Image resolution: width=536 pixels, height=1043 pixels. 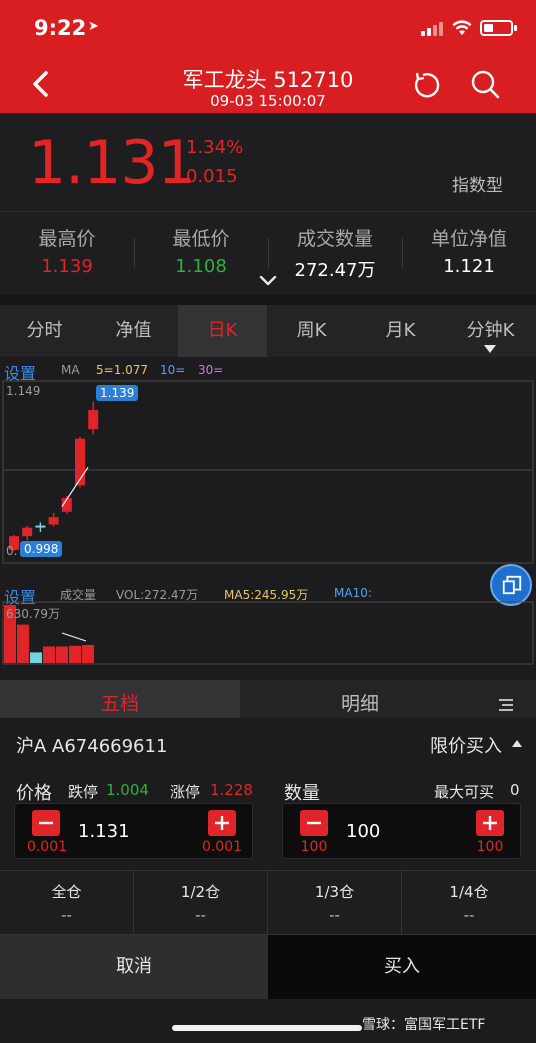 I want to click on limit-down-label: 跌停, so click(x=83, y=792).